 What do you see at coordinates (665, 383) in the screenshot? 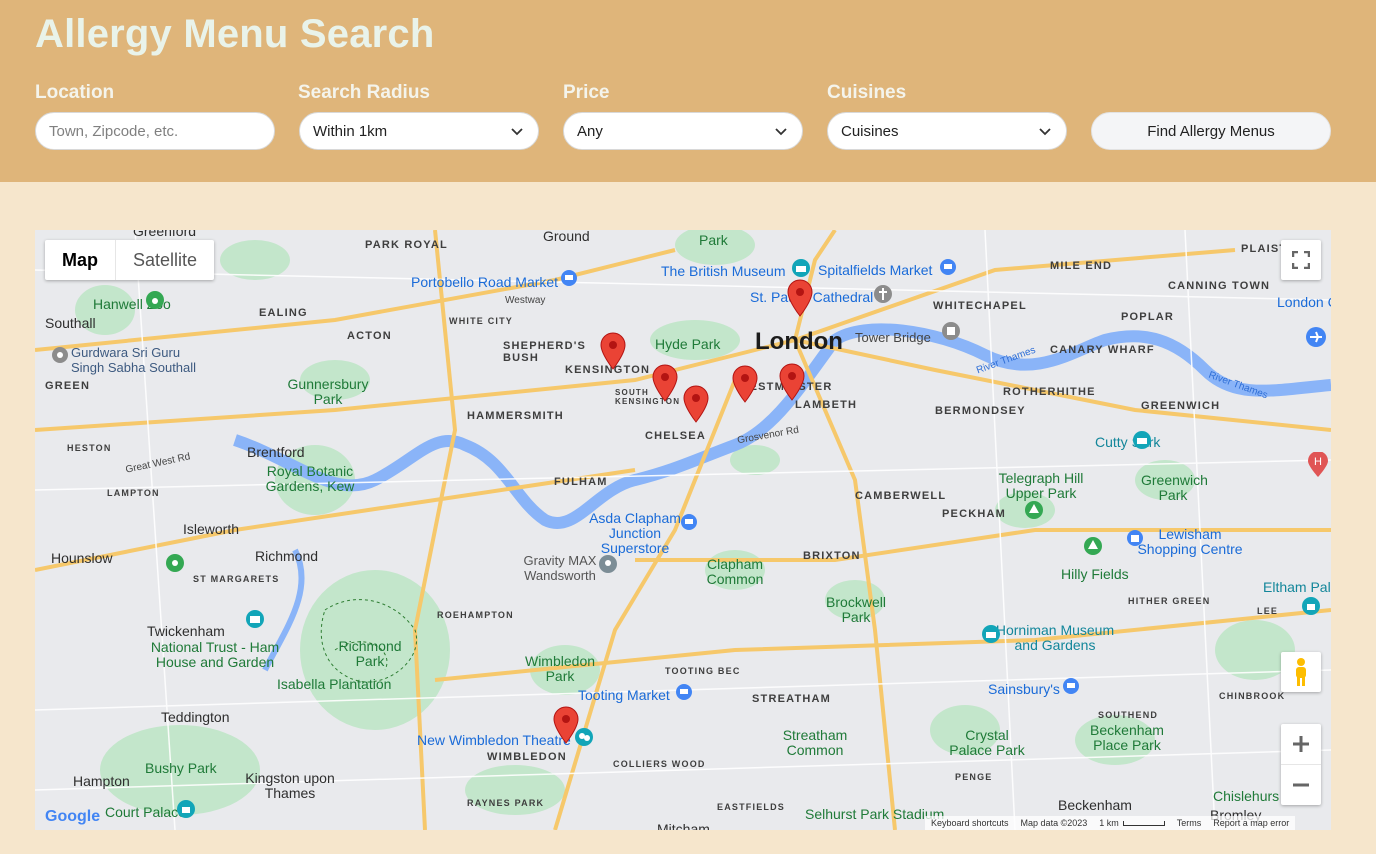
I see `map-marker-south-kensington` at bounding box center [665, 383].